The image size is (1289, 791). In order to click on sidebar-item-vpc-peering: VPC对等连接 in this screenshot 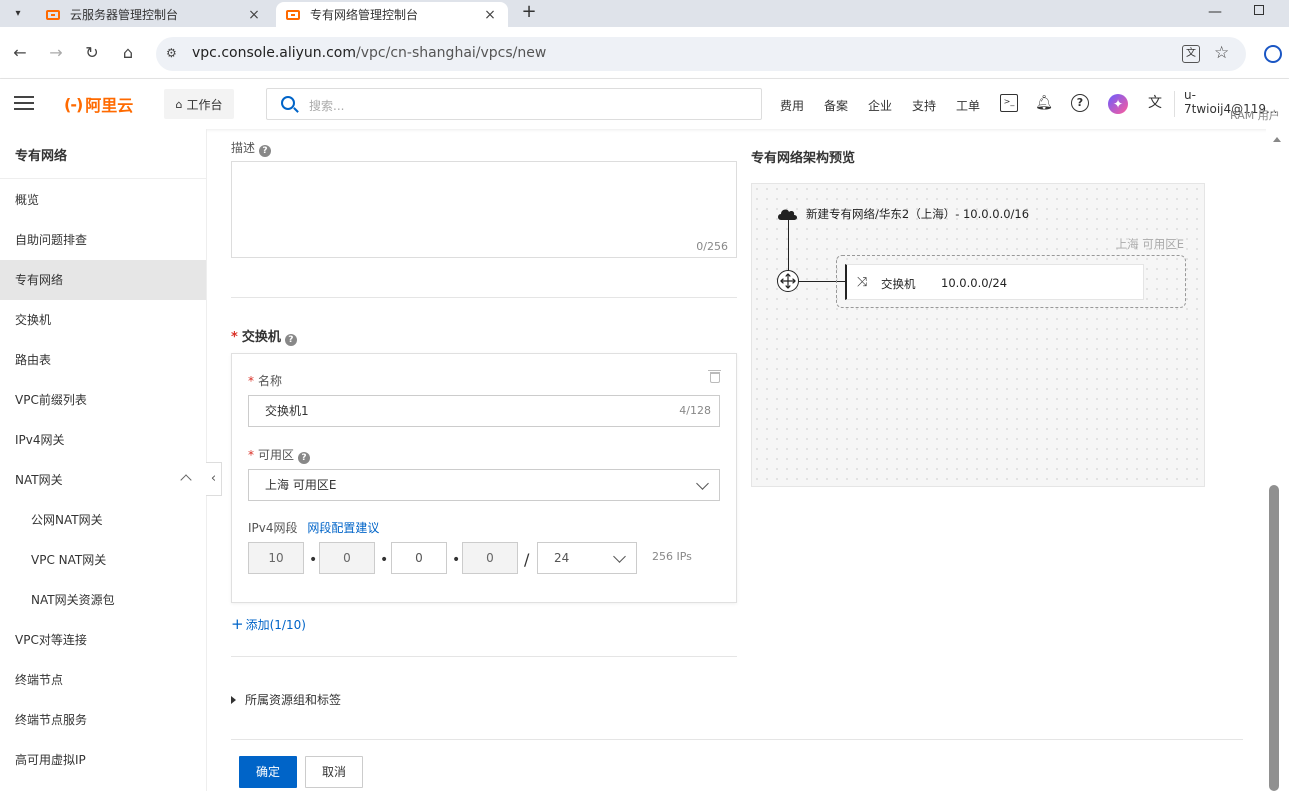, I will do `click(103, 640)`.